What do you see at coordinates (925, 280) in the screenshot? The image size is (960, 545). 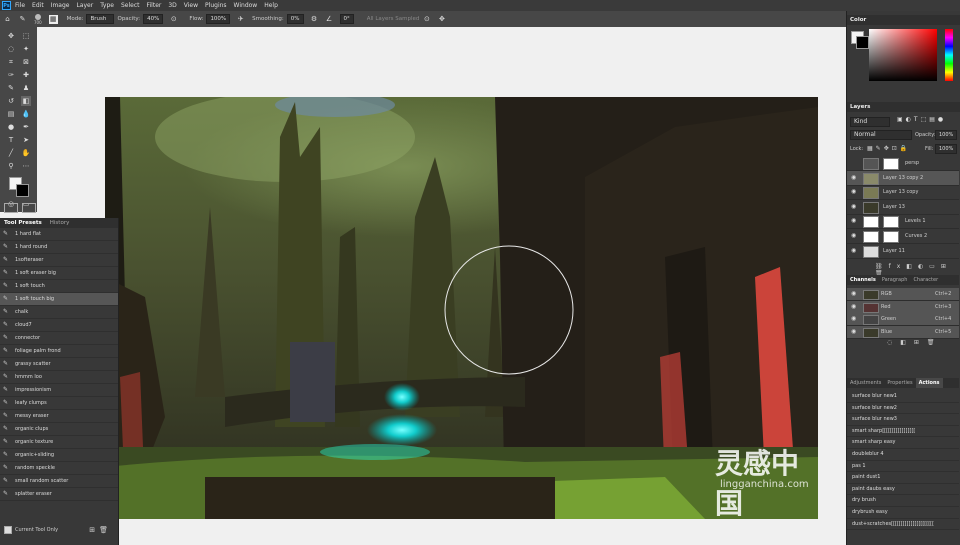 I see `tab-character: Character` at bounding box center [925, 280].